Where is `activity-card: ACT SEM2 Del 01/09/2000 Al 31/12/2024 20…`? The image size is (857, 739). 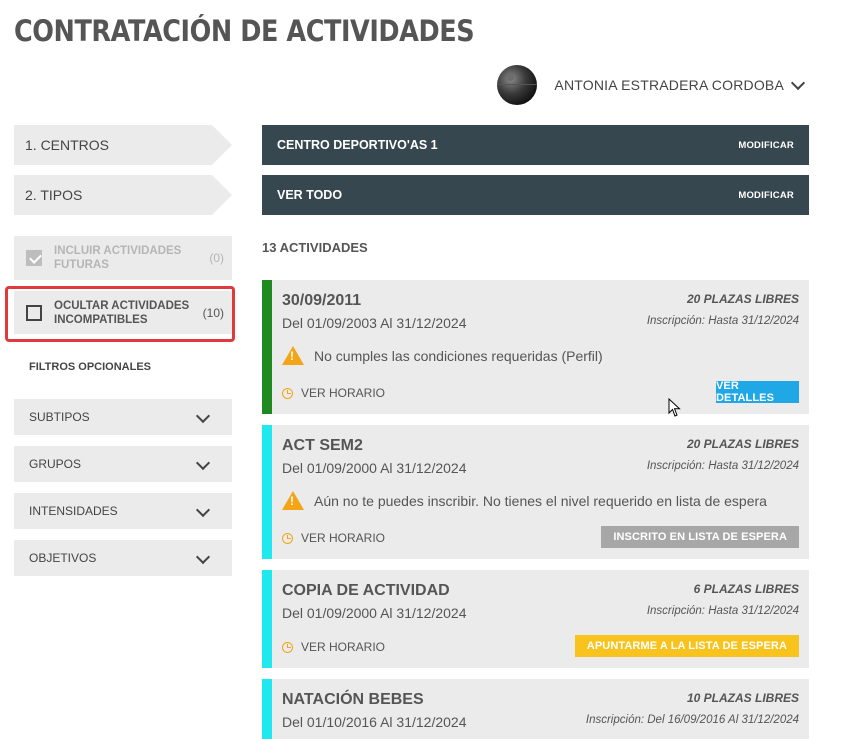
activity-card: ACT SEM2 Del 01/09/2000 Al 31/12/2024 20… is located at coordinates (535, 492).